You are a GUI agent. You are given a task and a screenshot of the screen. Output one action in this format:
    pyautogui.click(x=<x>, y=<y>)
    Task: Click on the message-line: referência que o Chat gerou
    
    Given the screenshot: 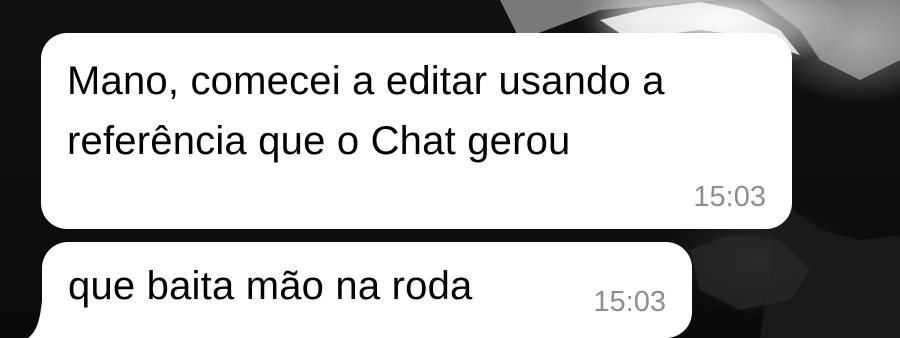 What is the action you would take?
    pyautogui.click(x=319, y=141)
    